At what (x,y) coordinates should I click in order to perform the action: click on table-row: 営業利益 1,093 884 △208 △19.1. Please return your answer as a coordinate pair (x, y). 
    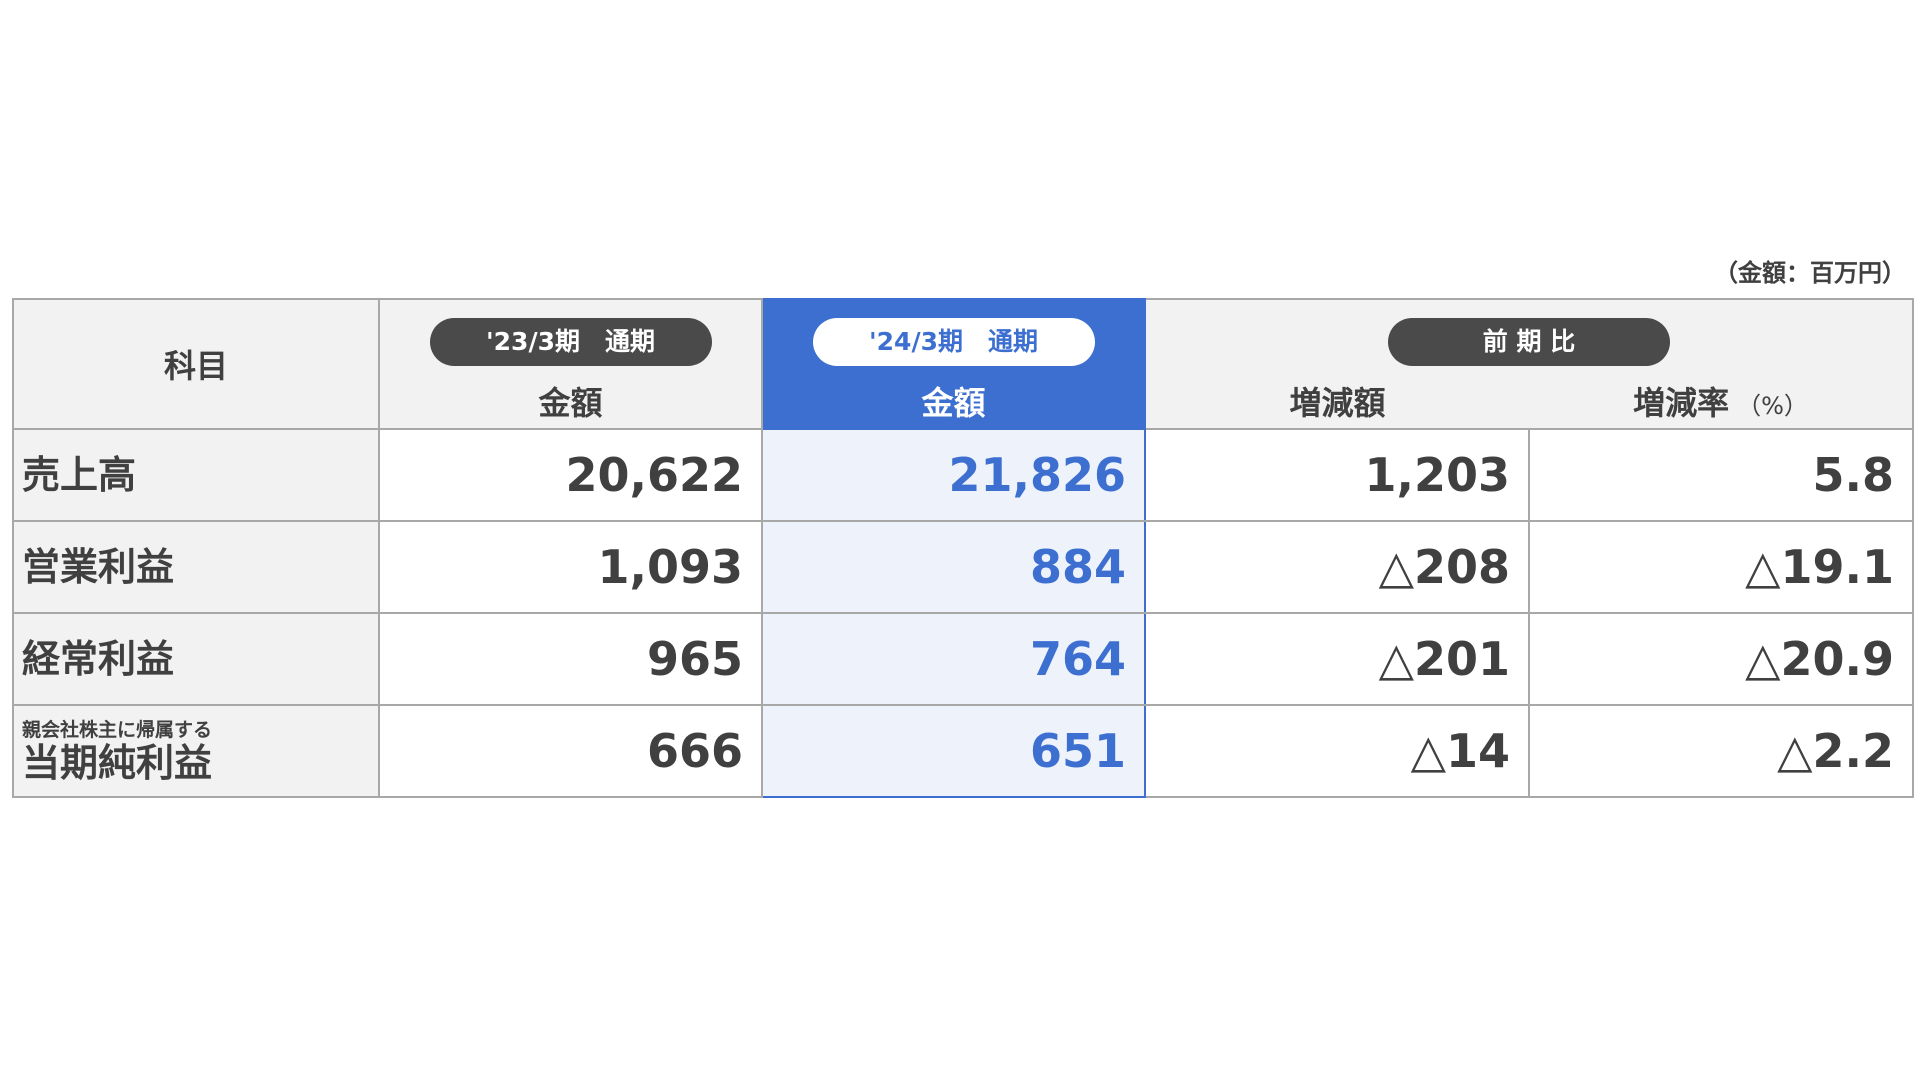
    Looking at the image, I should click on (963, 567).